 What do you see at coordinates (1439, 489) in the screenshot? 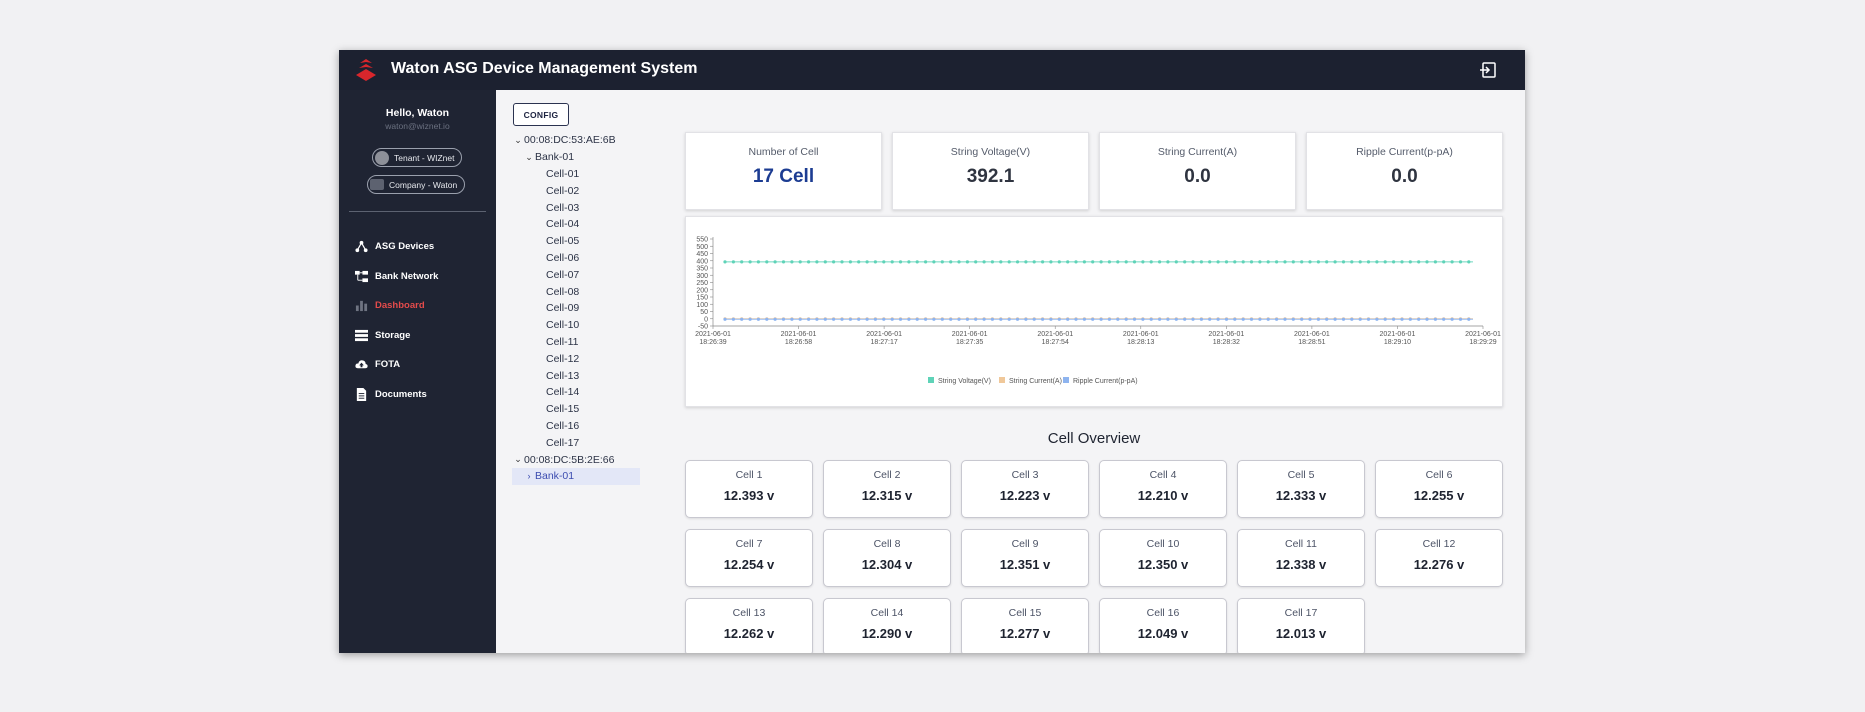
I see `cell-card: Cell 6 12.255 v` at bounding box center [1439, 489].